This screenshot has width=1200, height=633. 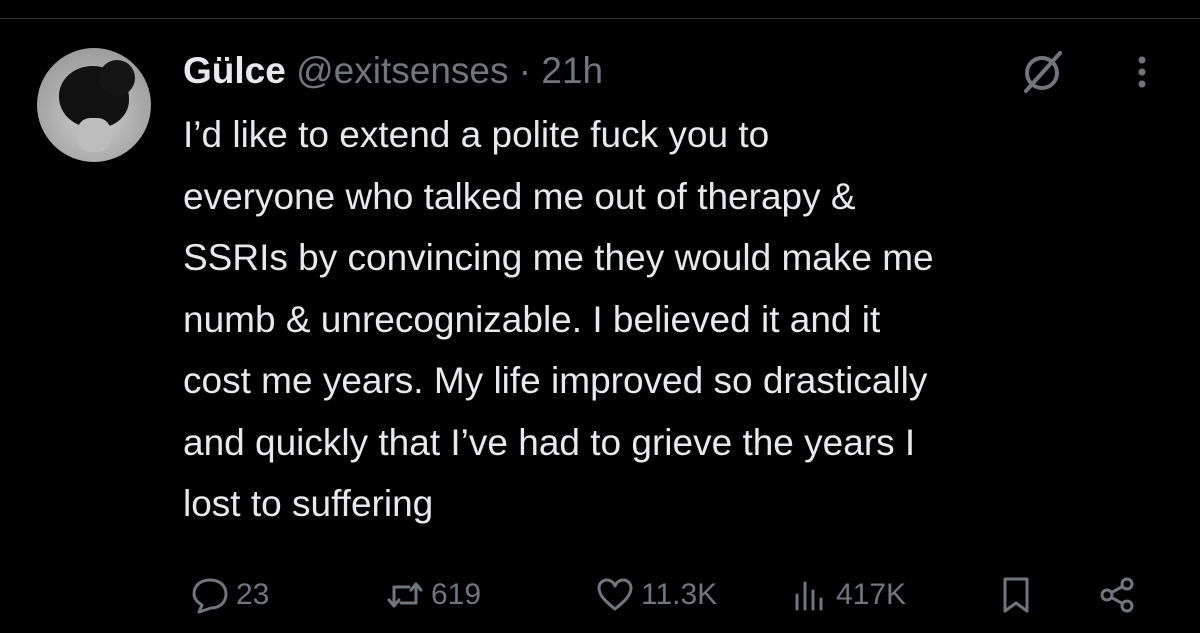 What do you see at coordinates (402, 70) in the screenshot?
I see `author-handle: @exitsenses` at bounding box center [402, 70].